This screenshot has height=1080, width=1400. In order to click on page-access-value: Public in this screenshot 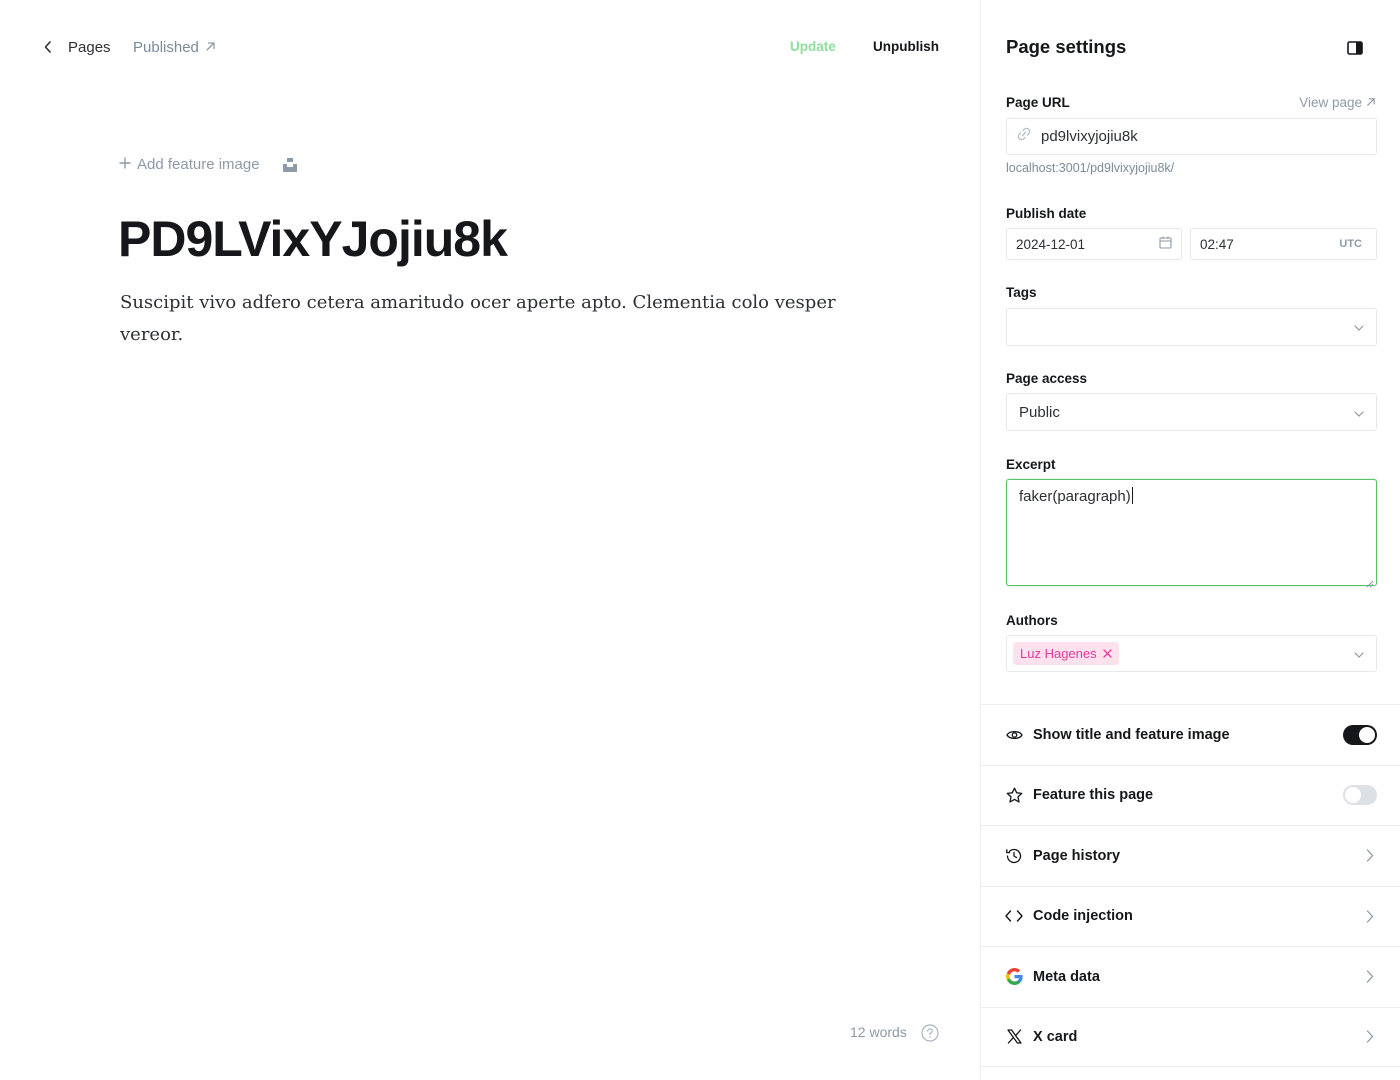, I will do `click(1039, 412)`.